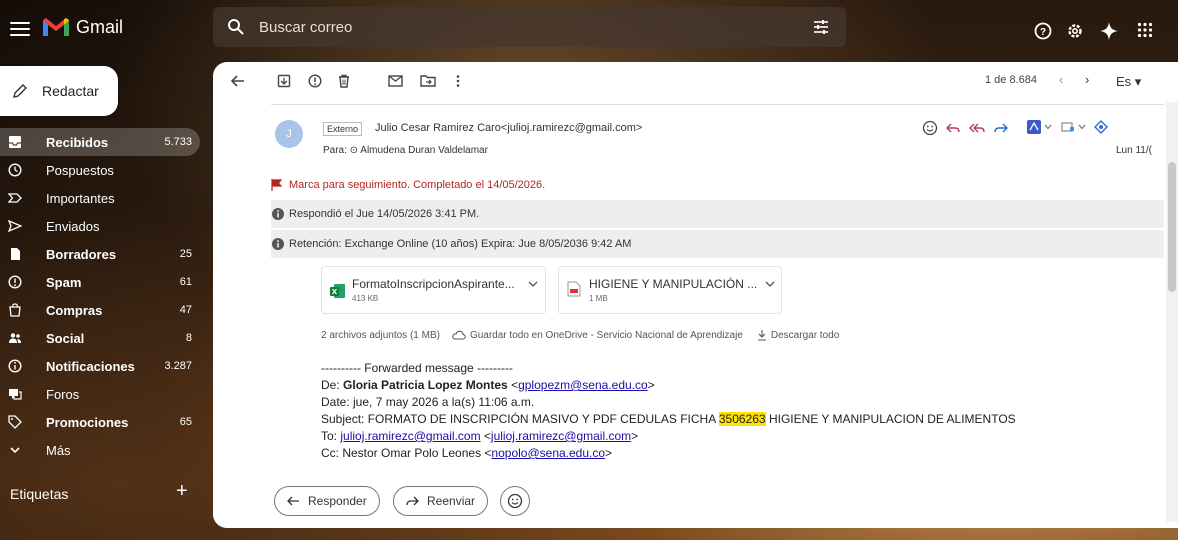 This screenshot has width=1178, height=540. Describe the element at coordinates (236, 27) in the screenshot. I see `search-icon` at that location.